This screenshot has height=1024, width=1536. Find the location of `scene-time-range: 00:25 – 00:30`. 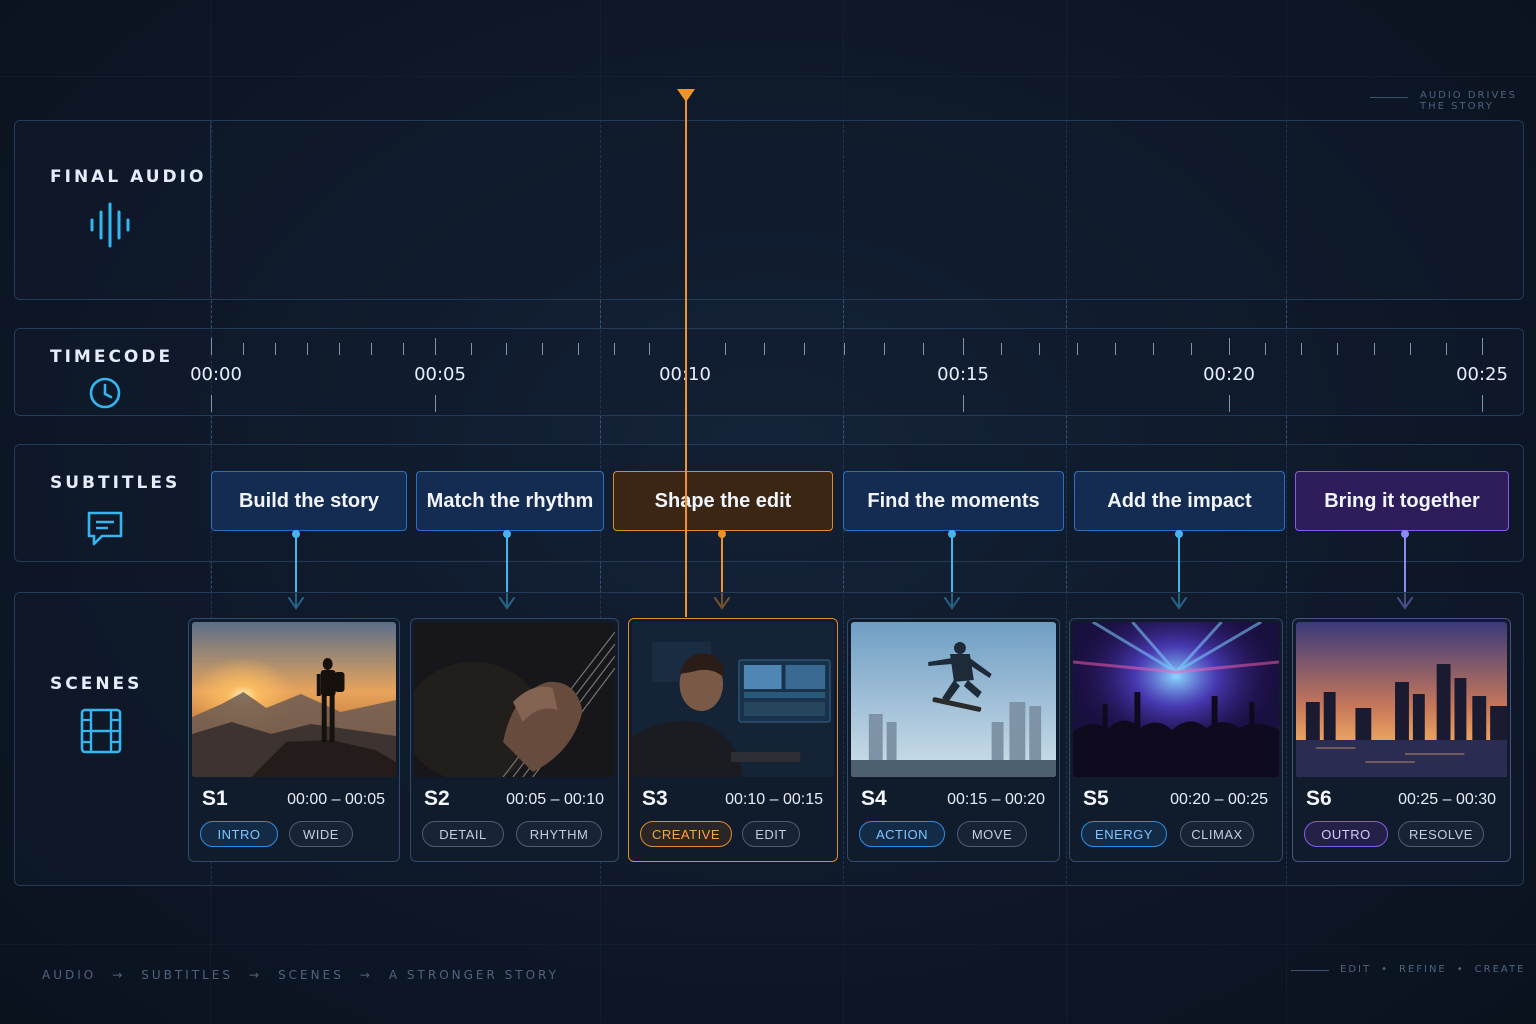

scene-time-range: 00:25 – 00:30 is located at coordinates (1447, 799).